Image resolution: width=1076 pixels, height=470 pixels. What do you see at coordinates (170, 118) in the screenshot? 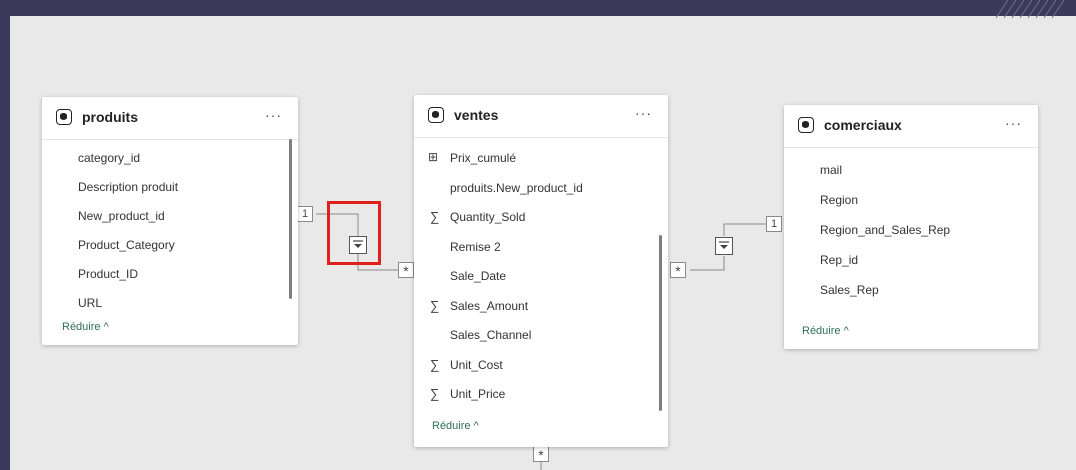
I see `table-header: produits ···` at bounding box center [170, 118].